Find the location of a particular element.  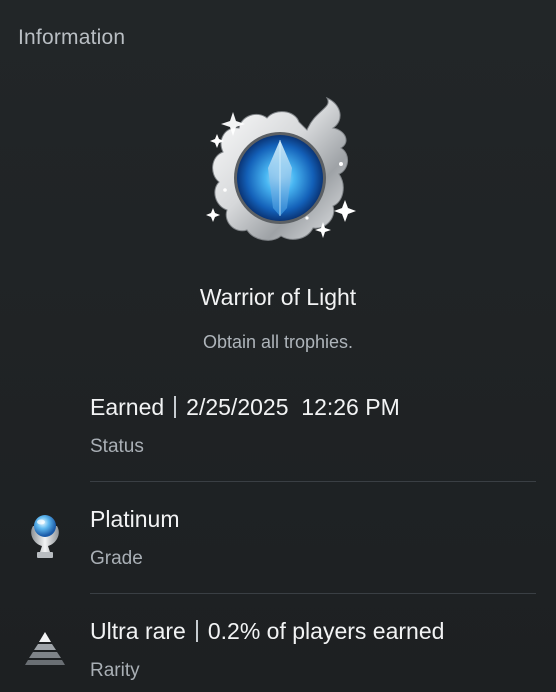

earned-time: 12:26 PM is located at coordinates (350, 407).